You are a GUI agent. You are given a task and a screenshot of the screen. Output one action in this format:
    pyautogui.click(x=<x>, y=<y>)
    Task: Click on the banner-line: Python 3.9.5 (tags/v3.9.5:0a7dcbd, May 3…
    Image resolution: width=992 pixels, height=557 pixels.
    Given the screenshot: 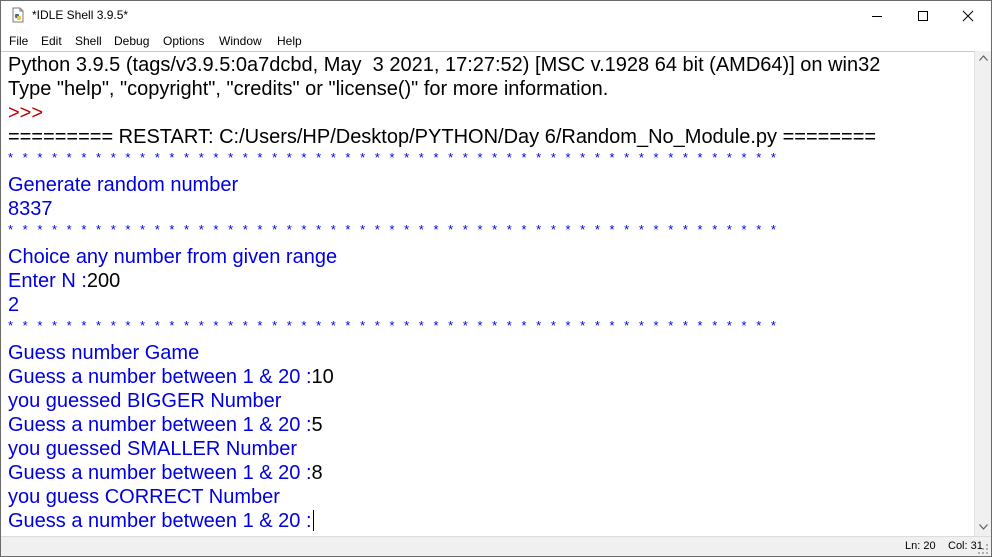 What is the action you would take?
    pyautogui.click(x=444, y=65)
    